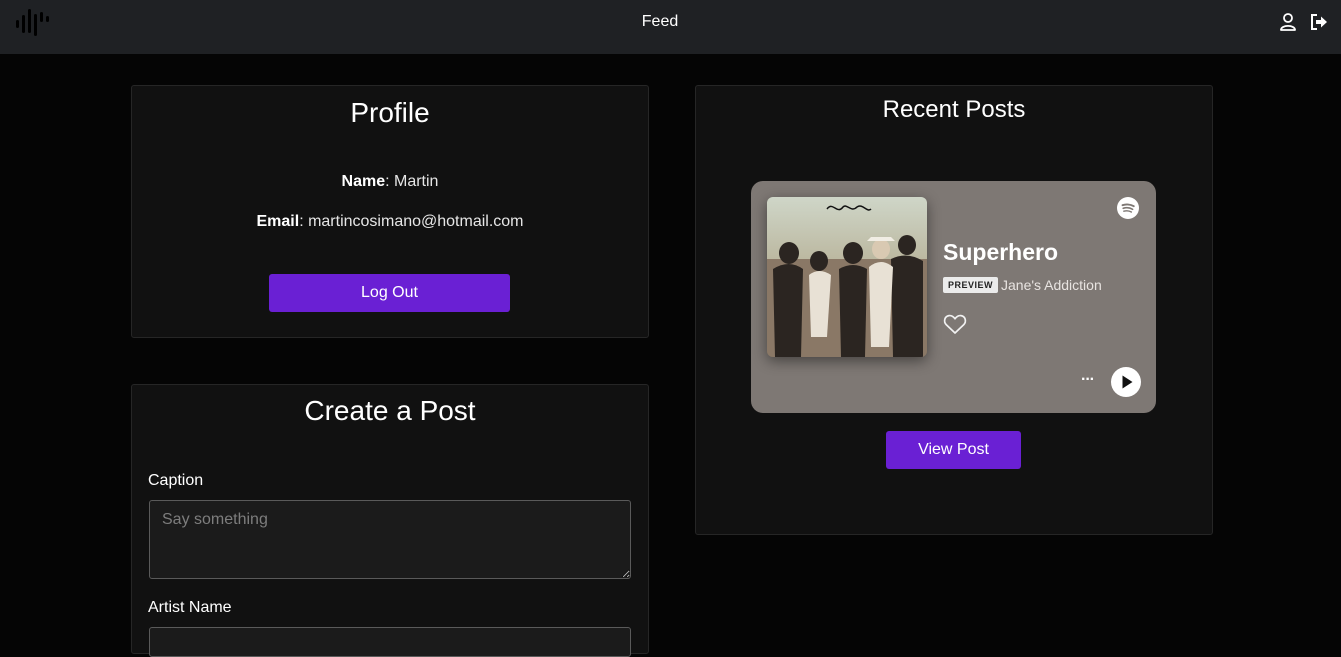 This screenshot has width=1341, height=657. What do you see at coordinates (412, 181) in the screenshot?
I see `name-value: : Martin` at bounding box center [412, 181].